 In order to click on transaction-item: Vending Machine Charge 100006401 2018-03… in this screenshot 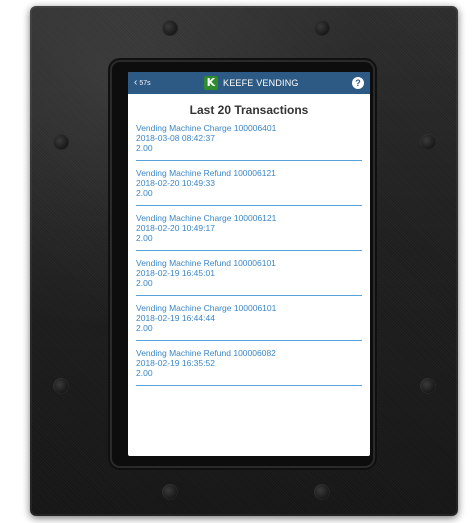, I will do `click(249, 142)`.